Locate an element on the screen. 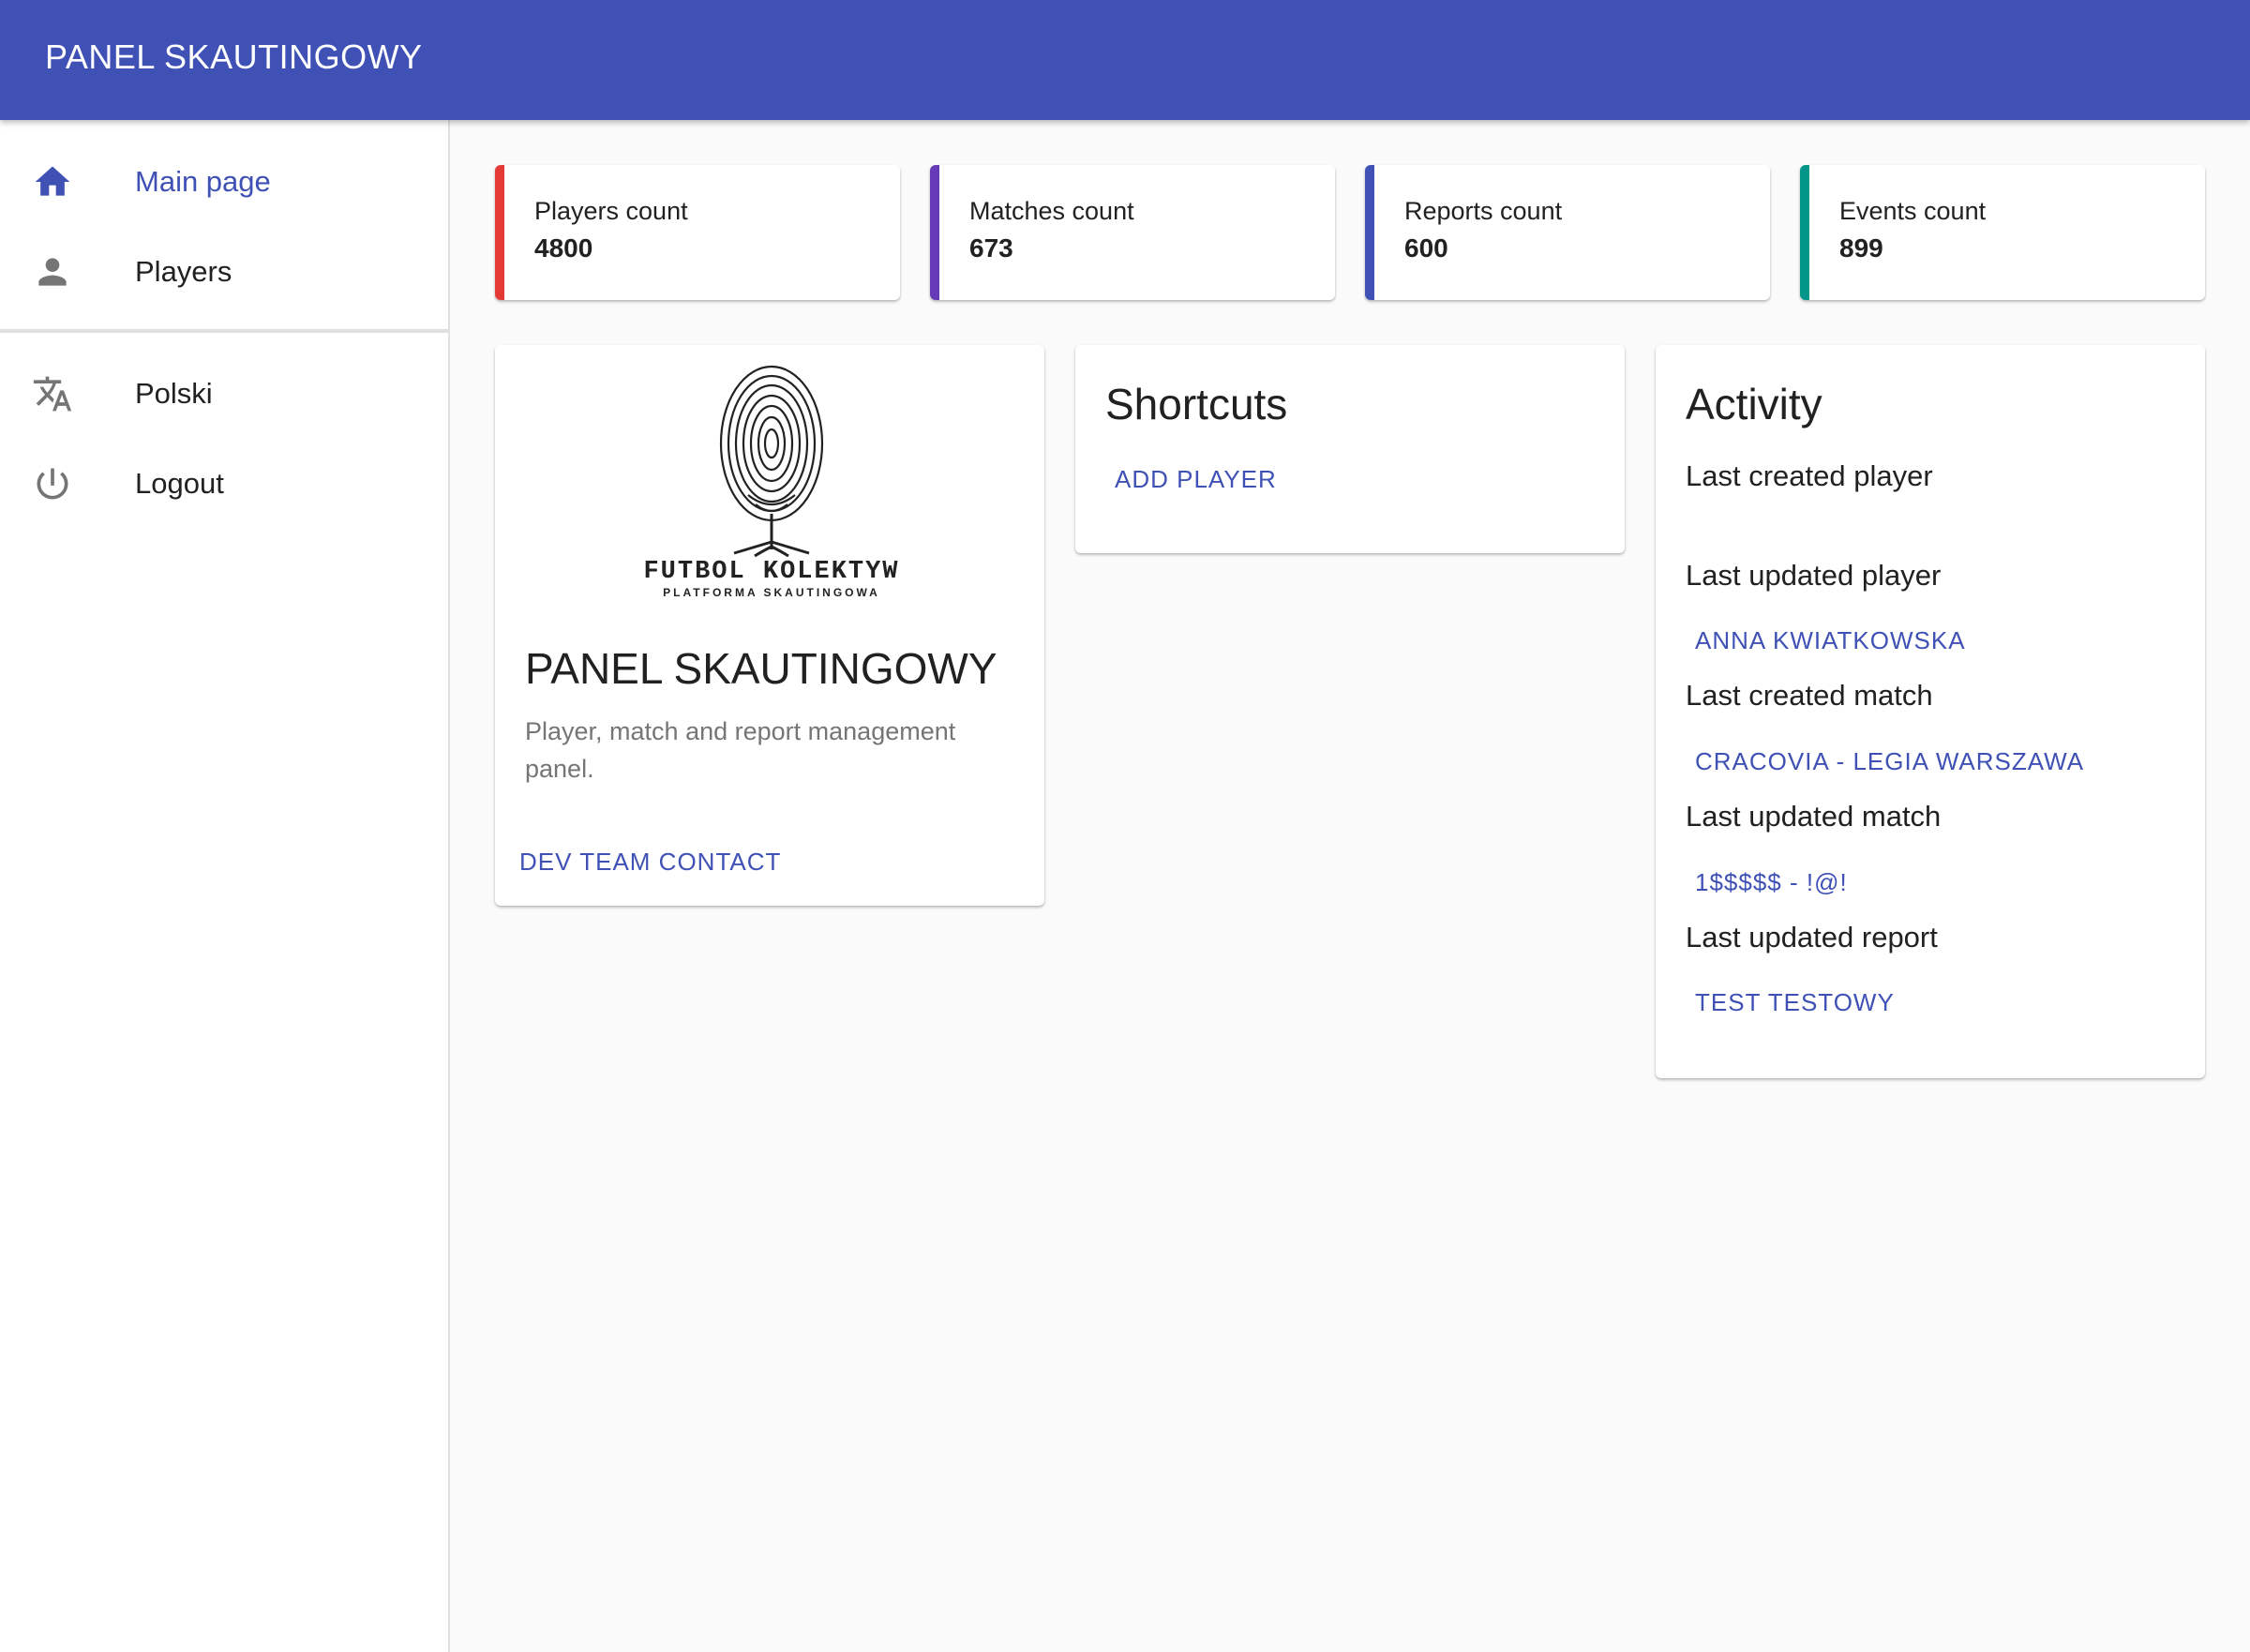  futbol-kolektyw-logo: FUTBOL KOLEKTYW PLATFORMA SKAUTINGOWA is located at coordinates (771, 482).